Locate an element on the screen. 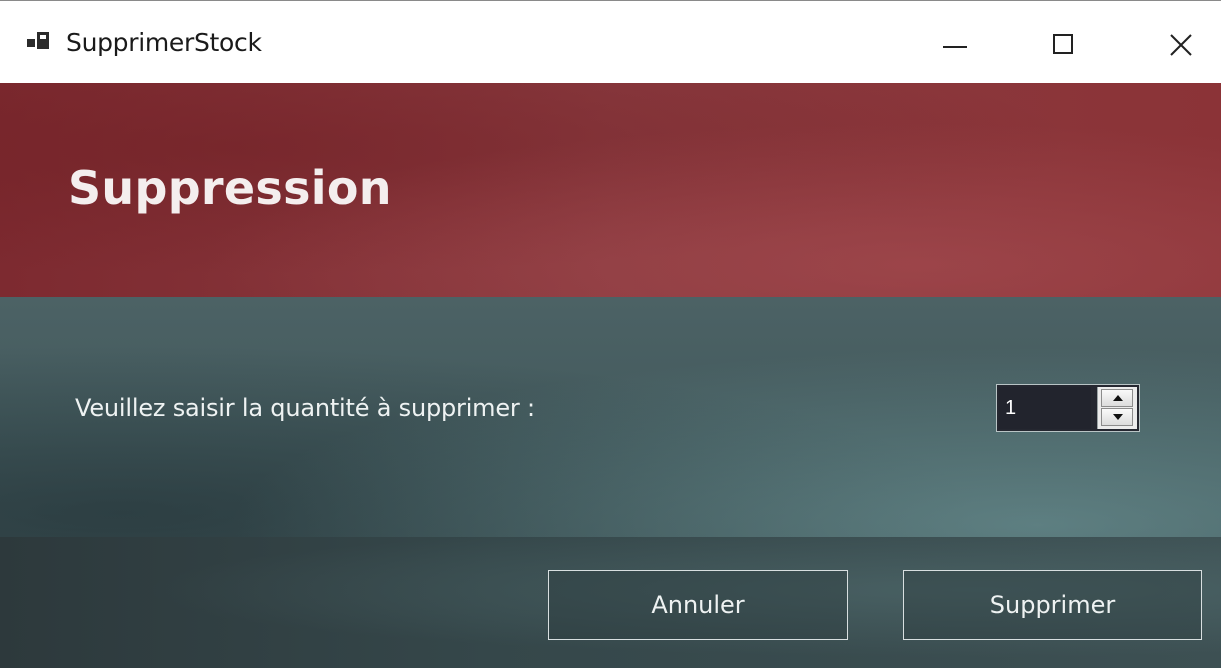  stepper-down-arrow-icon is located at coordinates (1117, 417).